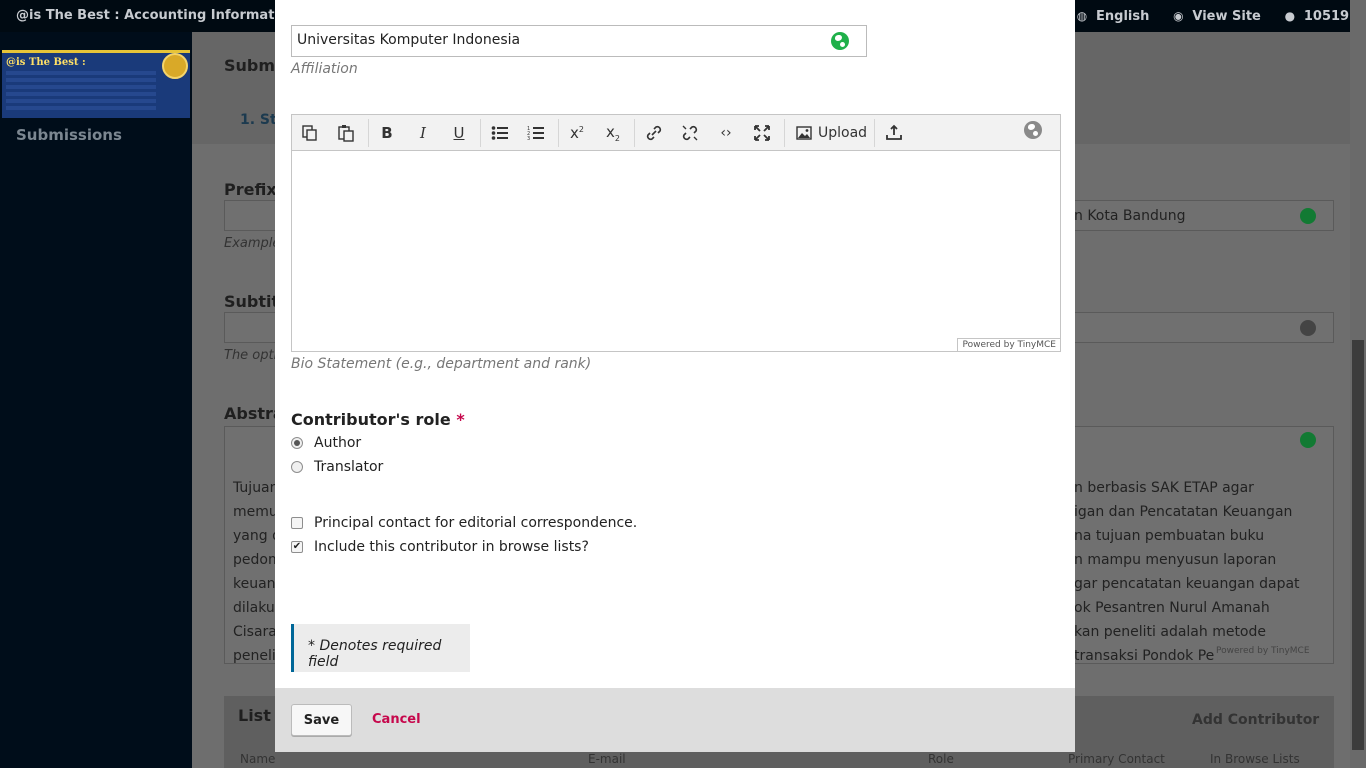 The height and width of the screenshot is (768, 1366). Describe the element at coordinates (1263, 651) in the screenshot. I see `abstract-powered-by: Powered by TinyMCE` at that location.